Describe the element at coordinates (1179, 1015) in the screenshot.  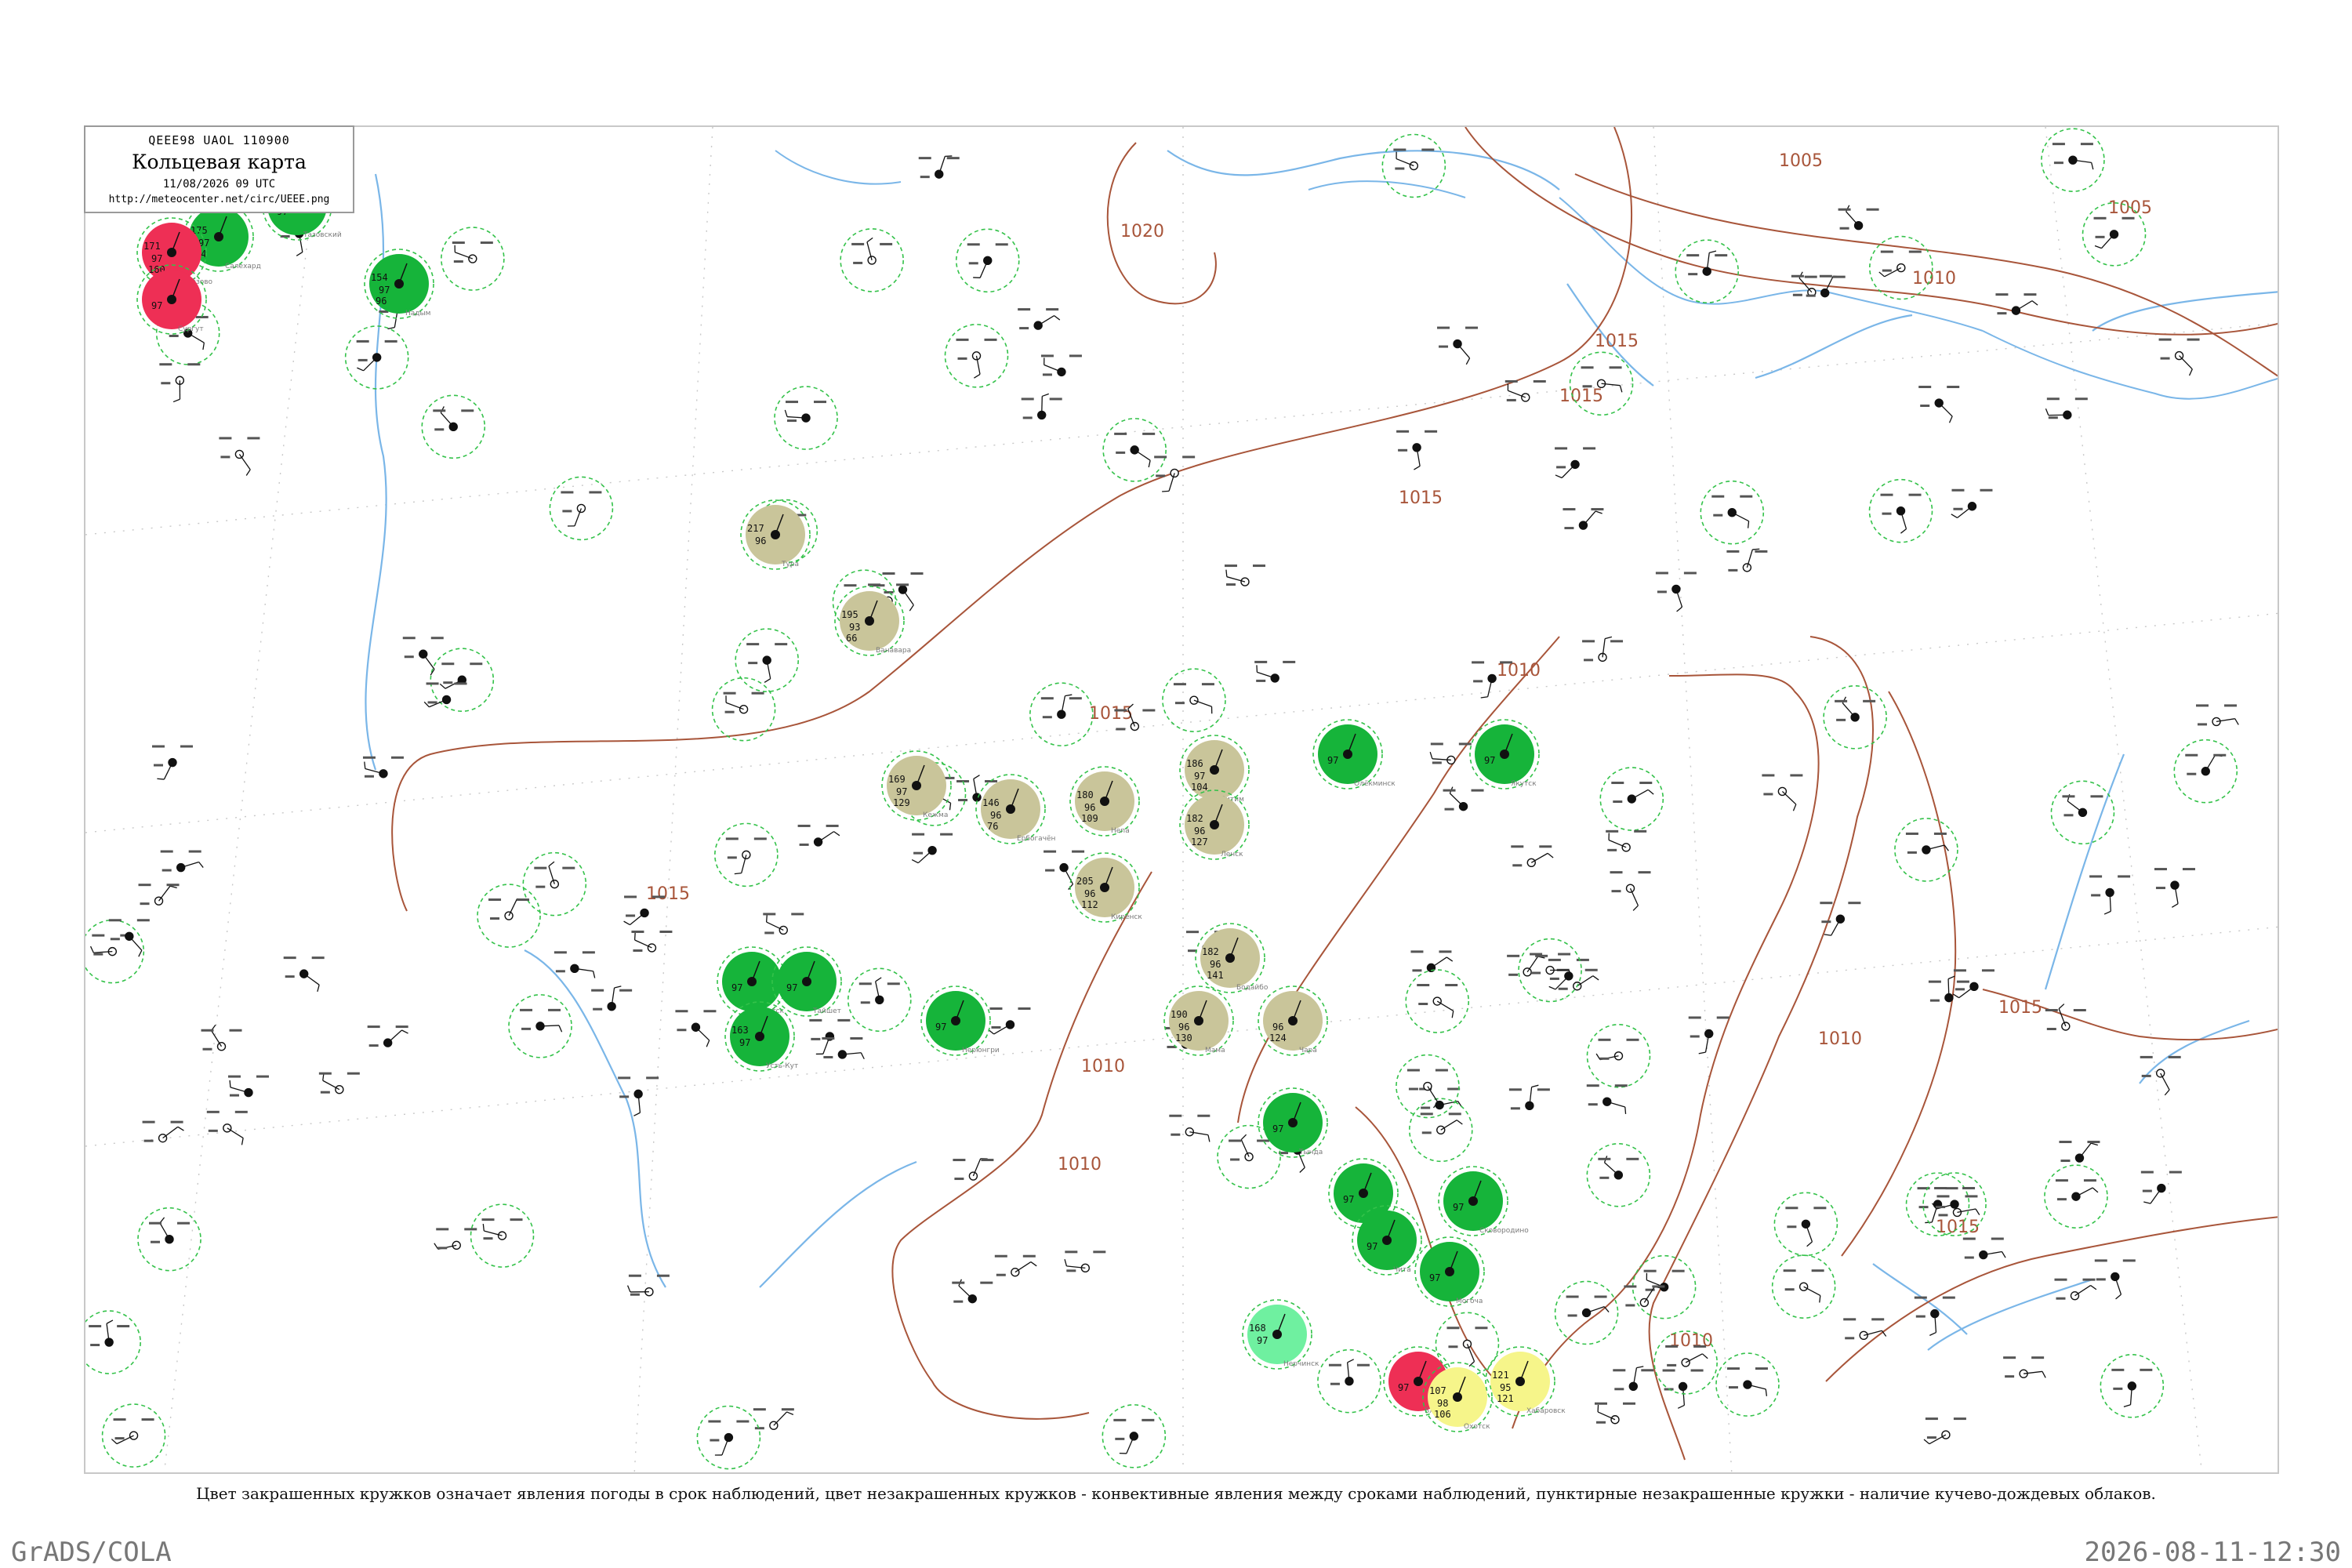
I see `temperature-value: 190` at that location.